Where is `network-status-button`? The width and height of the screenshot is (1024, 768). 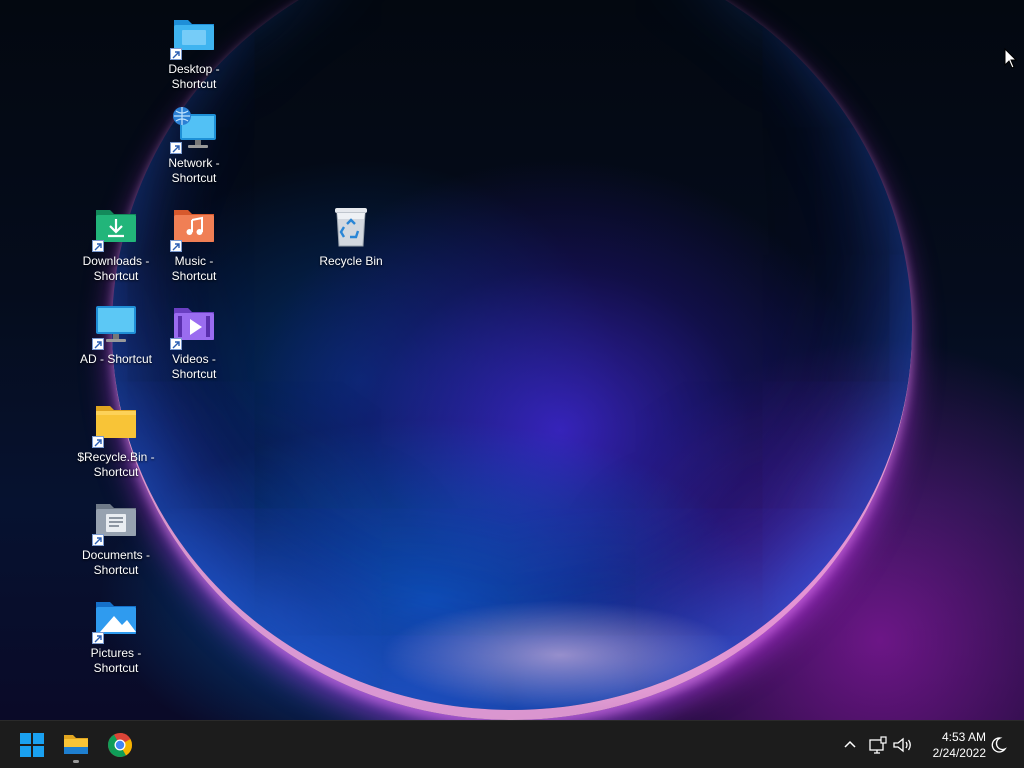 network-status-button is located at coordinates (878, 745).